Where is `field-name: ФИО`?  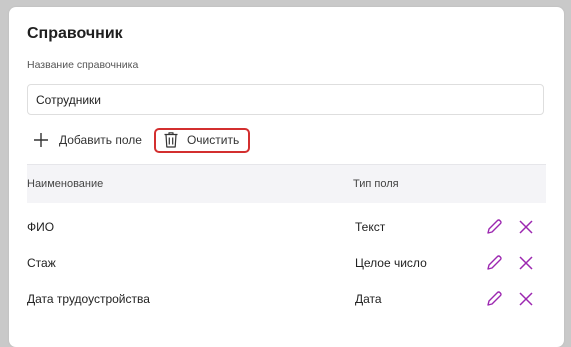 field-name: ФИО is located at coordinates (41, 227).